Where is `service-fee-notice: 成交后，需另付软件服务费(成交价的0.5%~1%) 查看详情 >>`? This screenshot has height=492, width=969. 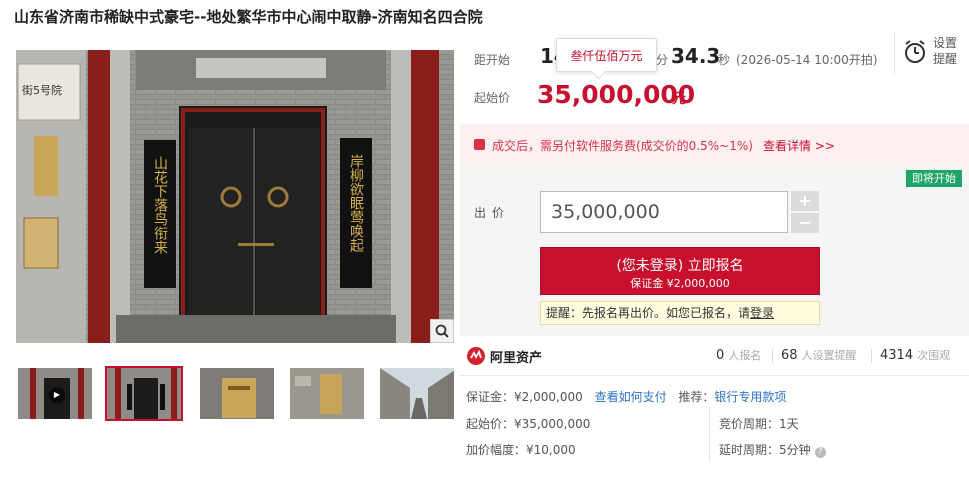 service-fee-notice: 成交后，需另付软件服务费(成交价的0.5%~1%) 查看详情 >> is located at coordinates (714, 145).